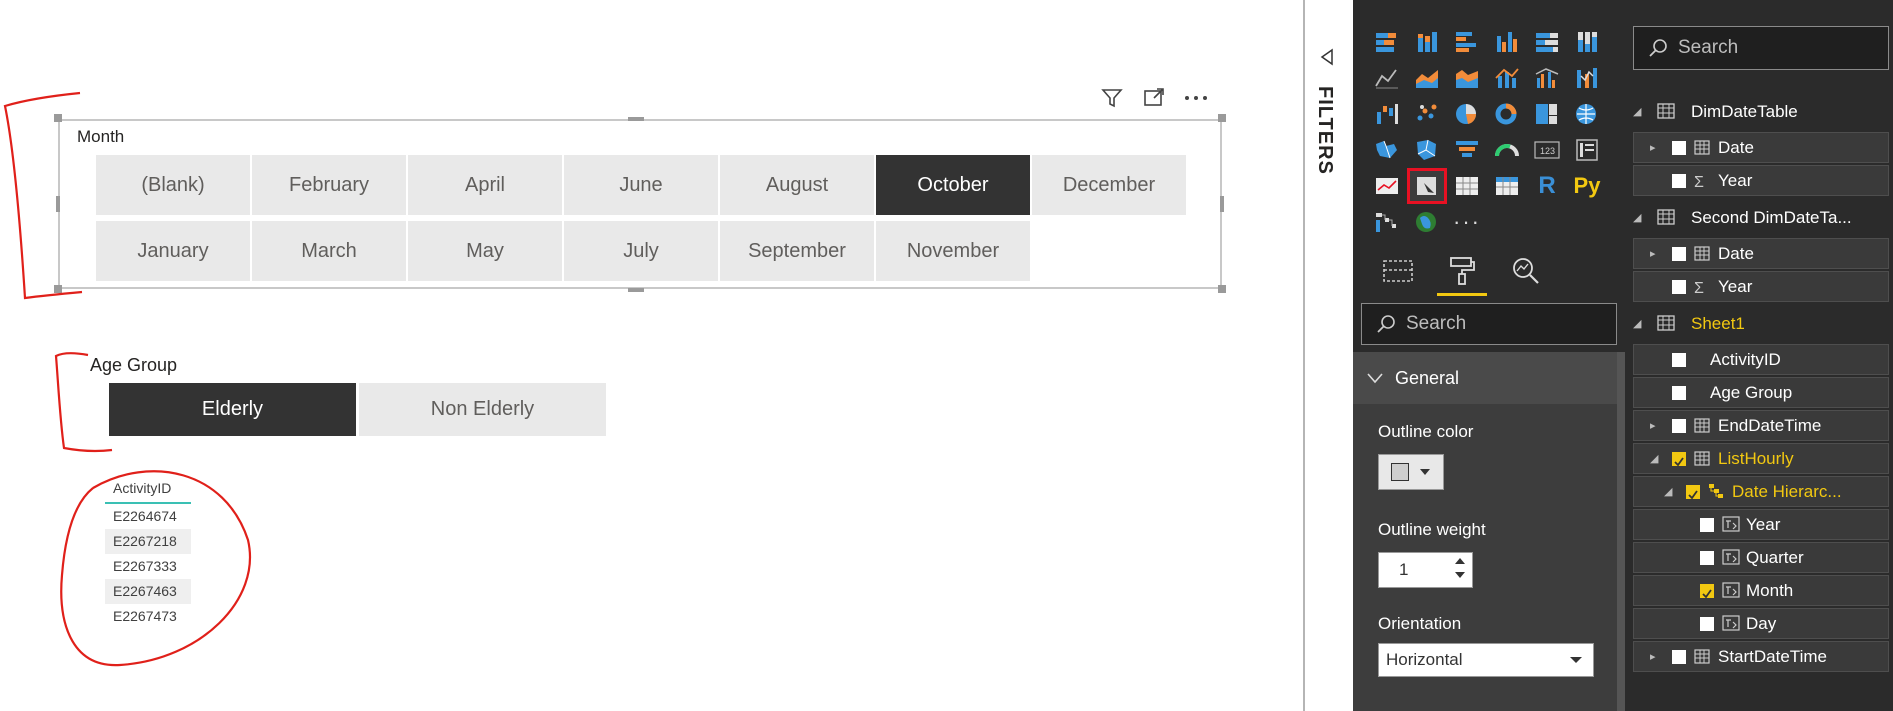 This screenshot has width=1893, height=711. What do you see at coordinates (1460, 568) in the screenshot?
I see `weight-spinner` at bounding box center [1460, 568].